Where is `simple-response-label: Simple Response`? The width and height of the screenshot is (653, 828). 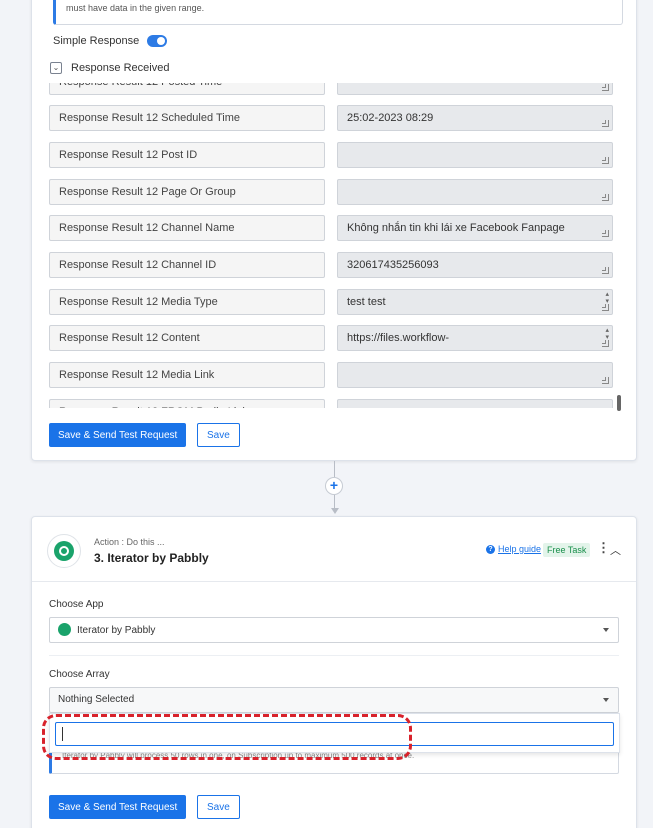
simple-response-label: Simple Response is located at coordinates (96, 41).